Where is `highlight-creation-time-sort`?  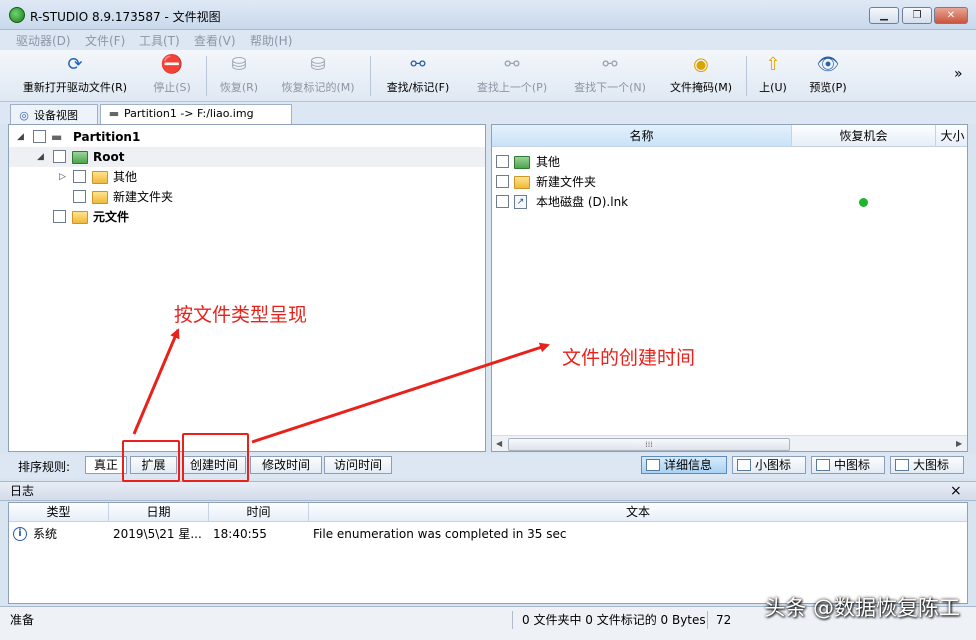
highlight-creation-time-sort is located at coordinates (215, 457).